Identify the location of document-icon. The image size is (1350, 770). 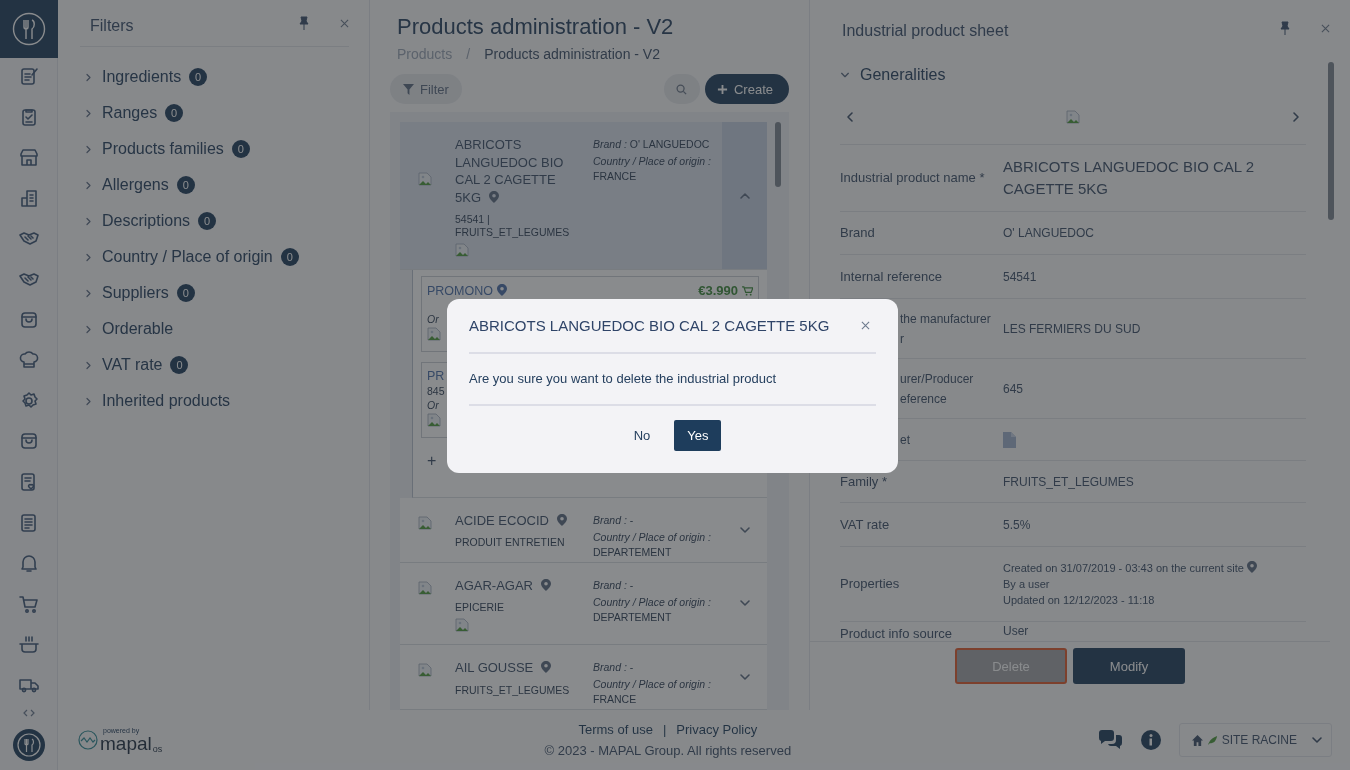
(1009, 439).